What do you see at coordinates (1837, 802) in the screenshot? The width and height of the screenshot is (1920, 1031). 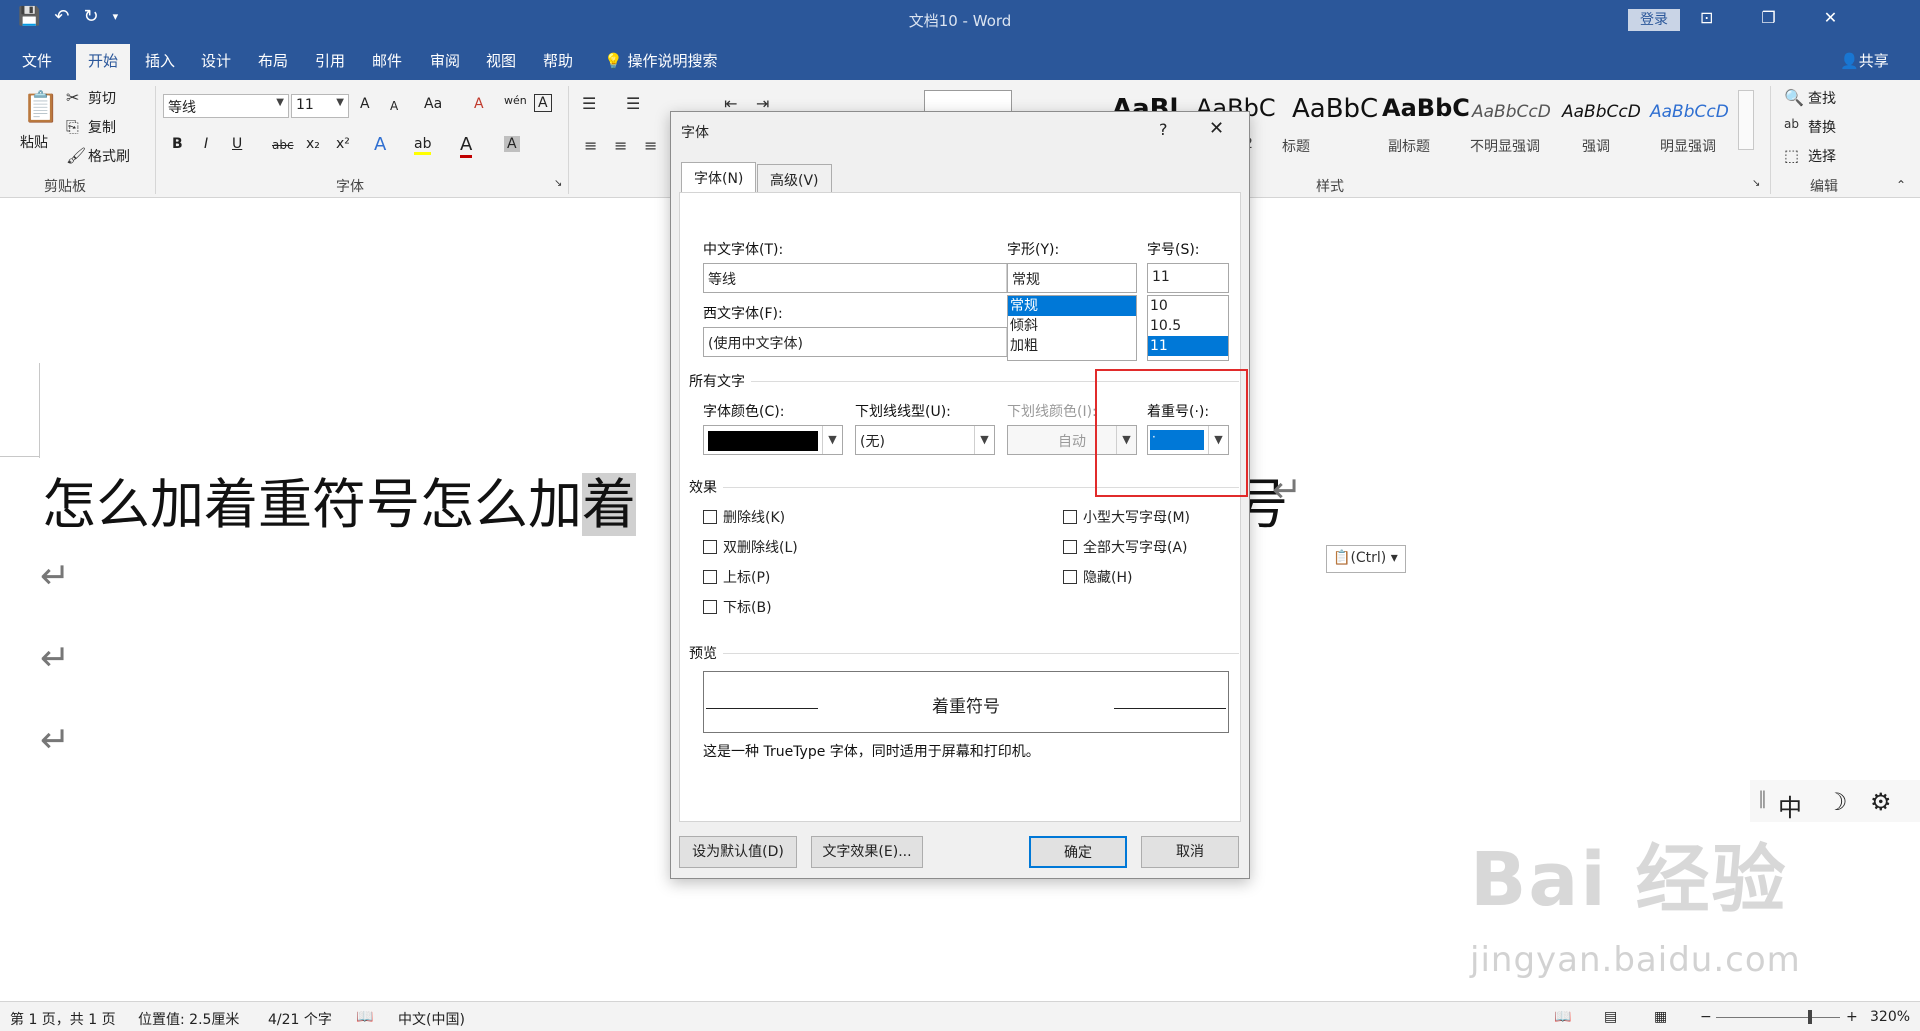 I see `moon-icon: ☽` at bounding box center [1837, 802].